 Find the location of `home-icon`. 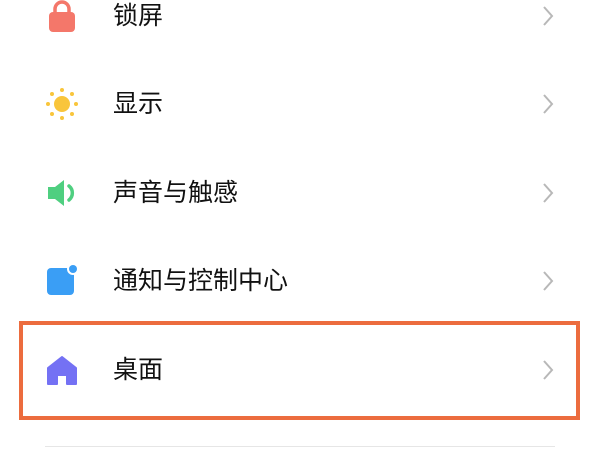

home-icon is located at coordinates (62, 370).